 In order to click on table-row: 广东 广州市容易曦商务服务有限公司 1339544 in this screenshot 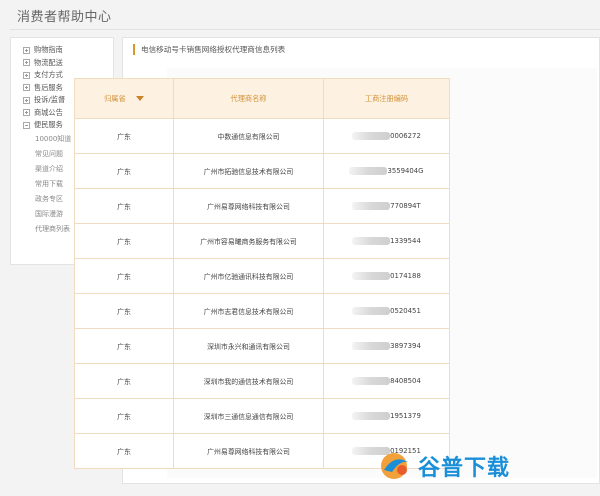, I will do `click(262, 241)`.